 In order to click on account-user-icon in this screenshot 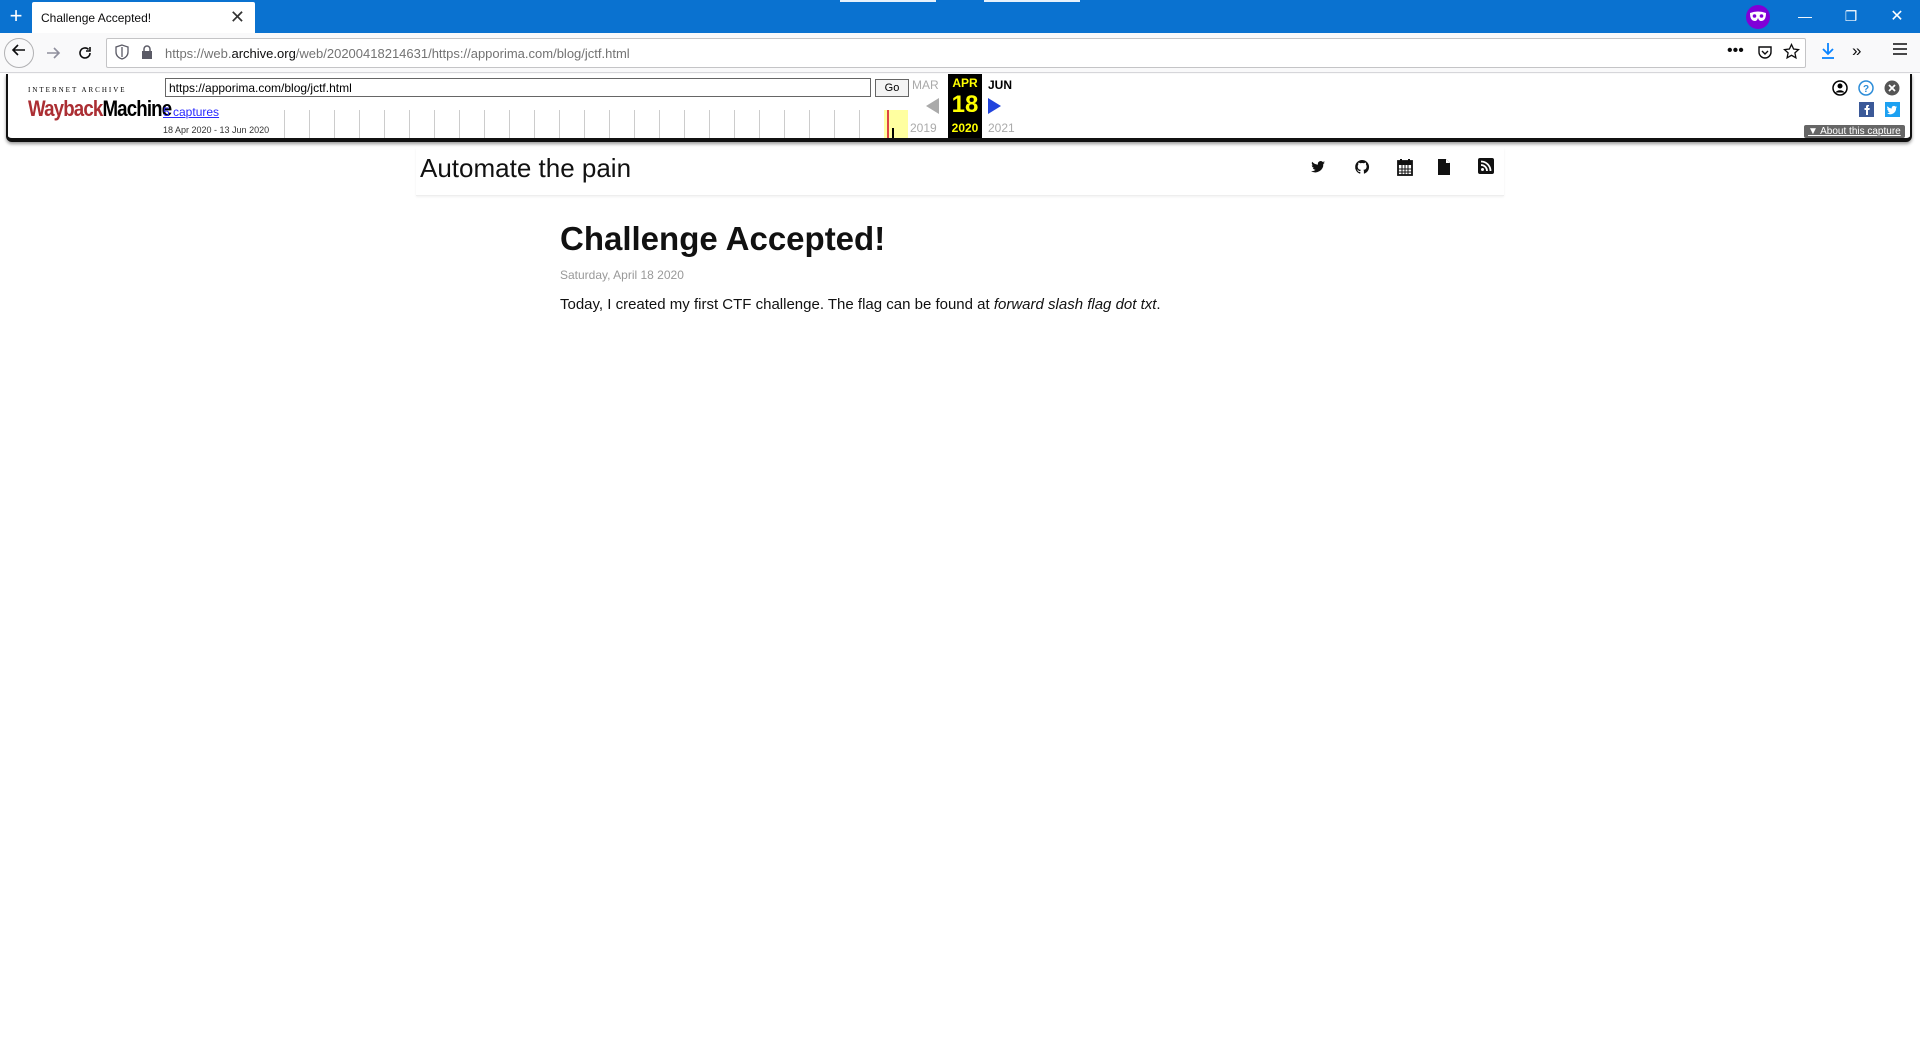, I will do `click(1840, 88)`.